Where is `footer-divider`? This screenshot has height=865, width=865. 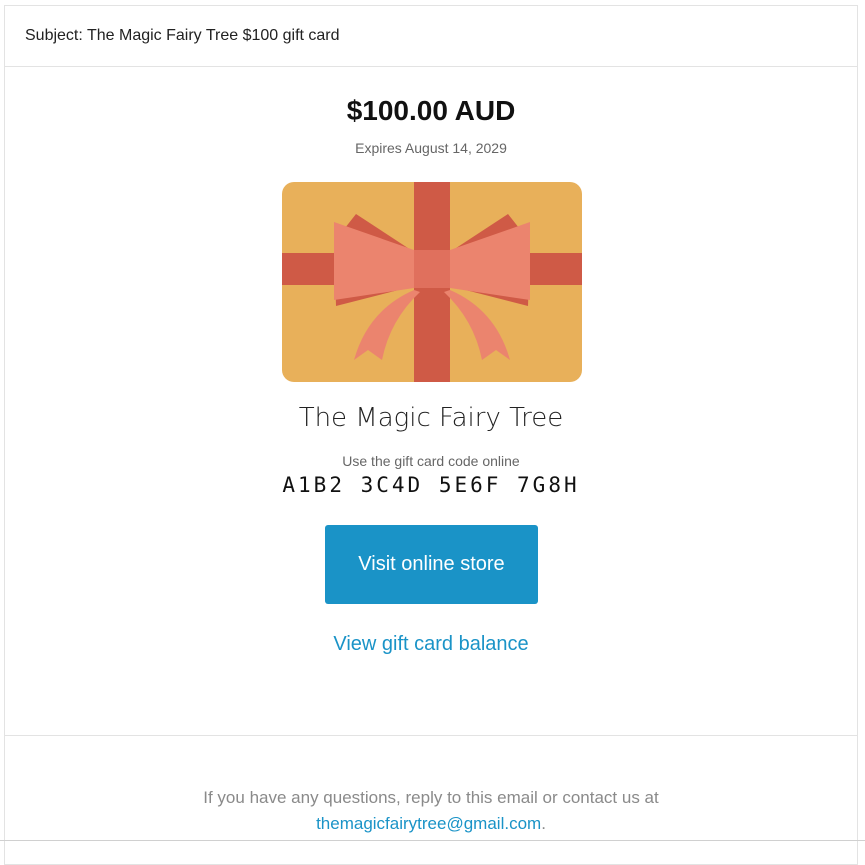 footer-divider is located at coordinates (431, 735).